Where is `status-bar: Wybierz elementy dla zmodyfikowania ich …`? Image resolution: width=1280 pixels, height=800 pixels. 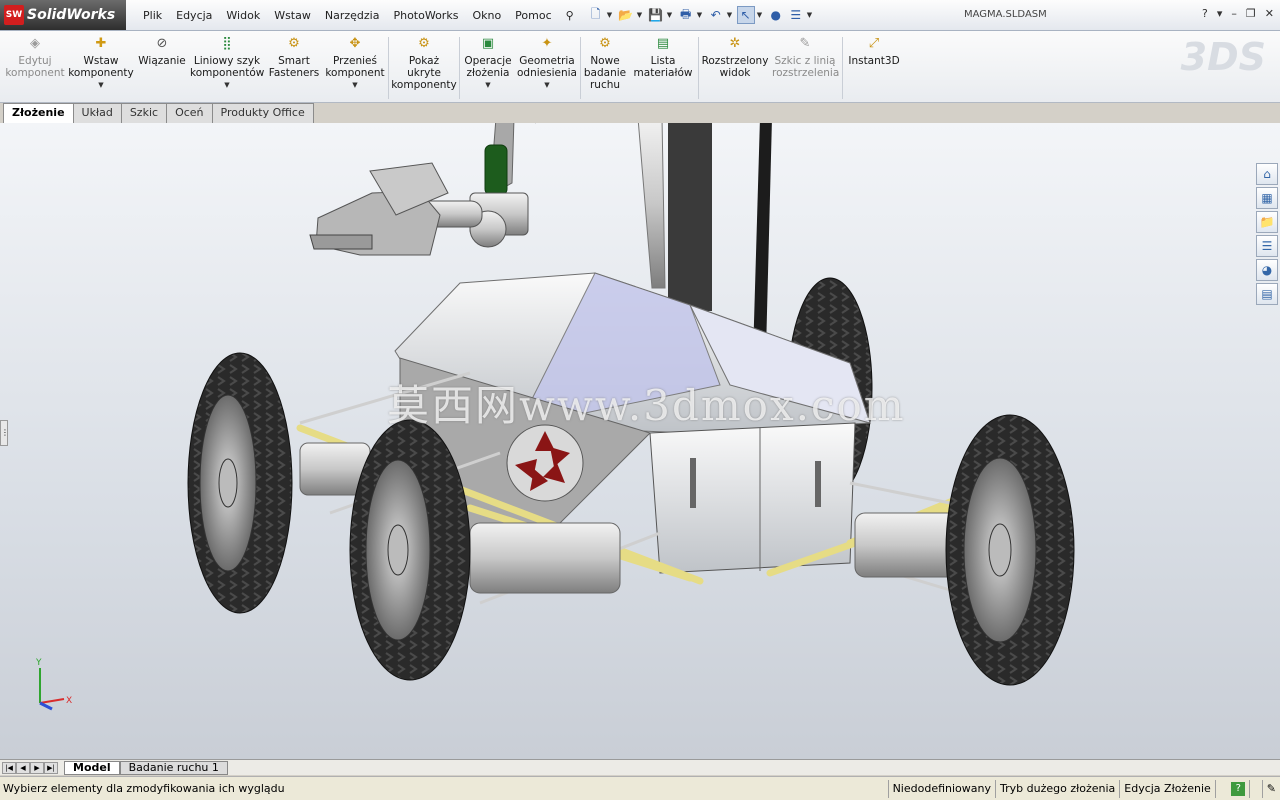 status-bar: Wybierz elementy dla zmodyfikowania ich … is located at coordinates (640, 788).